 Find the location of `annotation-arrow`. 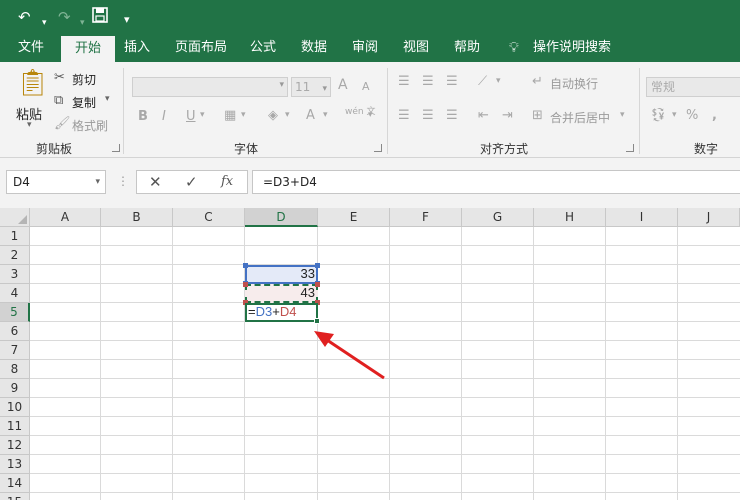

annotation-arrow is located at coordinates (349, 355).